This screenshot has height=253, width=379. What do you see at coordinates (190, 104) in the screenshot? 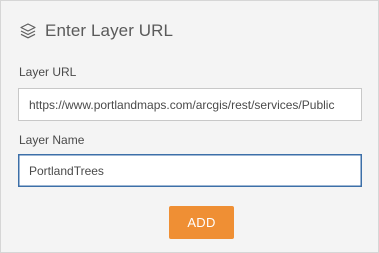
I see `layer-url-input` at bounding box center [190, 104].